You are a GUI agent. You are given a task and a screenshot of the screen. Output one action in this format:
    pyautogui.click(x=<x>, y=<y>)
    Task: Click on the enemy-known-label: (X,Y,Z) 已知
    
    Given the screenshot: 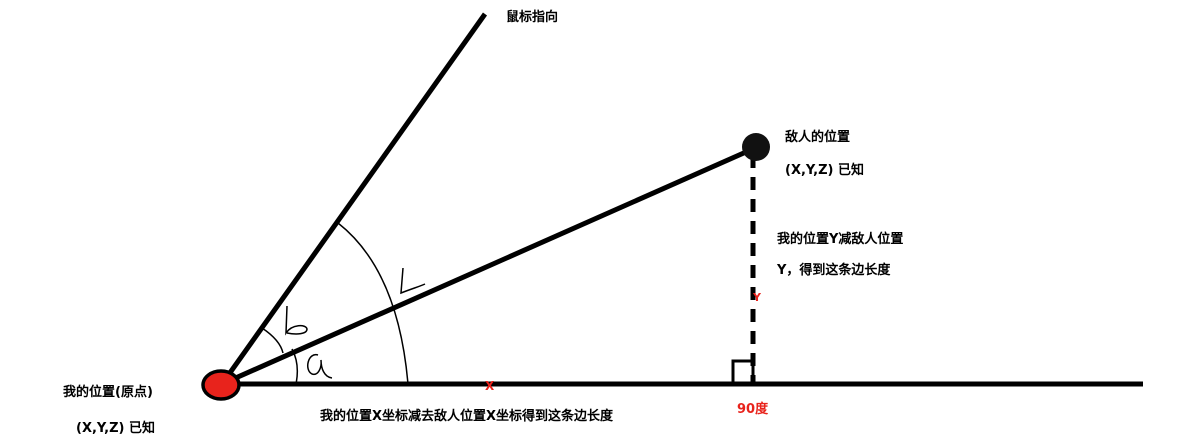 What is the action you would take?
    pyautogui.click(x=824, y=170)
    